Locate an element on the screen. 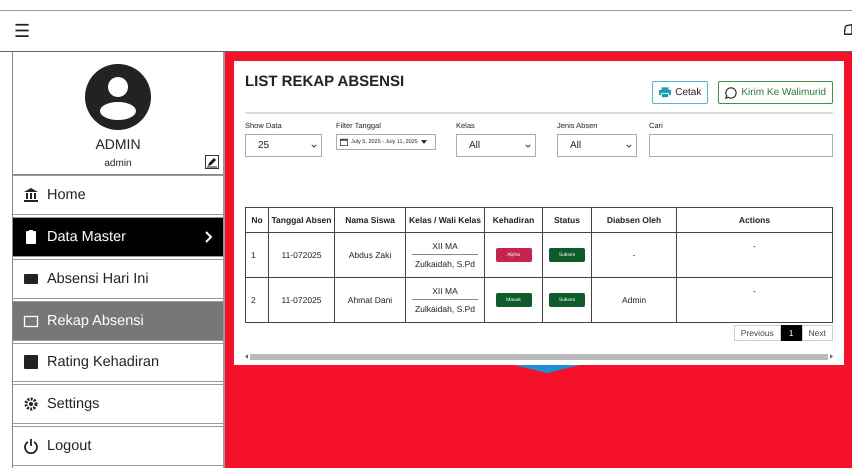 This screenshot has width=852, height=468. table-cell: Ahmat Dani is located at coordinates (370, 300).